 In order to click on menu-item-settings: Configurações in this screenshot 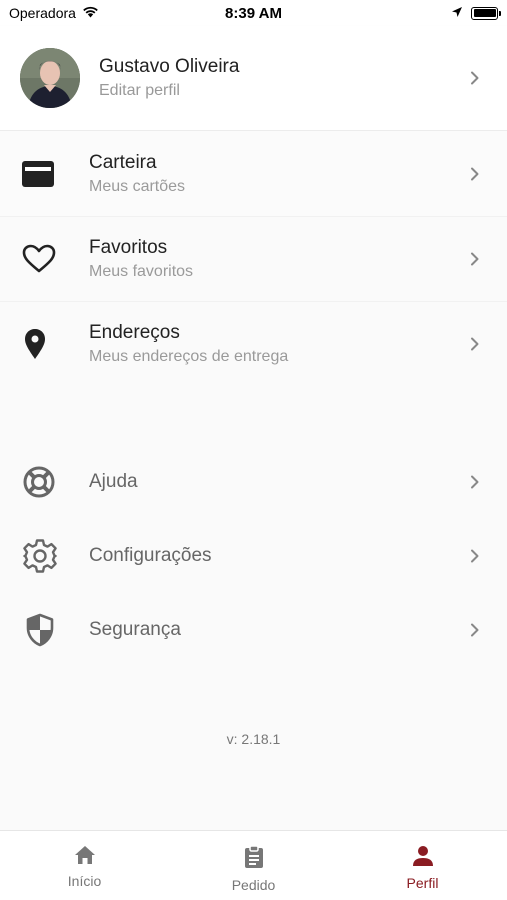, I will do `click(253, 556)`.